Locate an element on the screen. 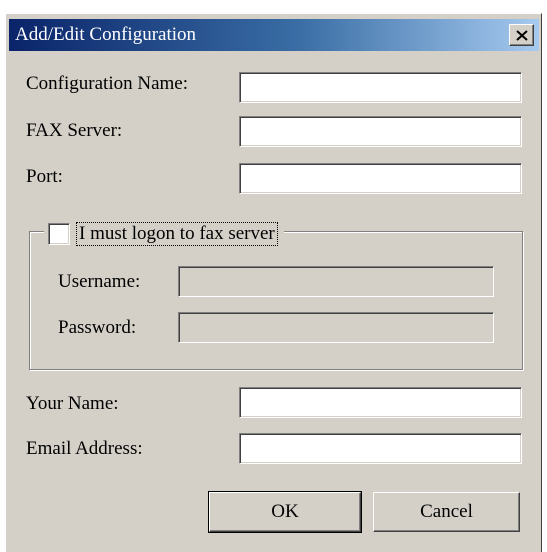 The image size is (547, 552). ok-button: OK is located at coordinates (285, 512).